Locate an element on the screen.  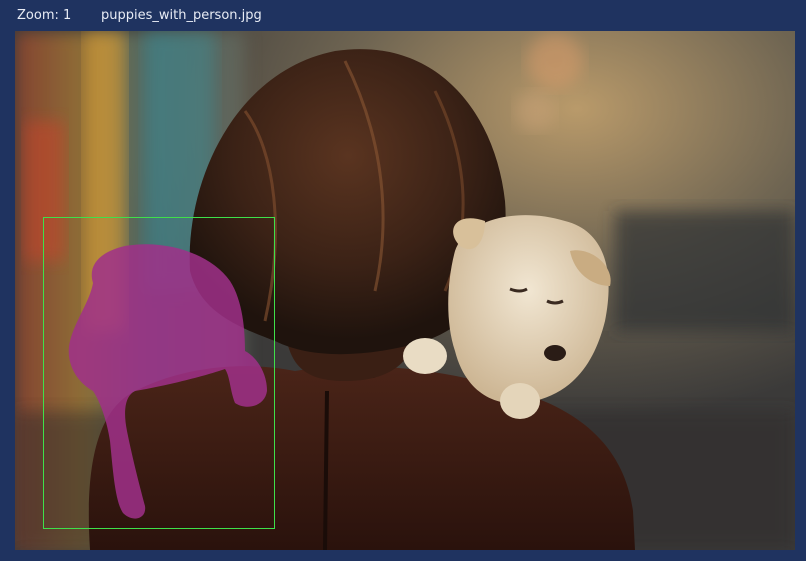
zoom-label: Zoom: 1 is located at coordinates (44, 15).